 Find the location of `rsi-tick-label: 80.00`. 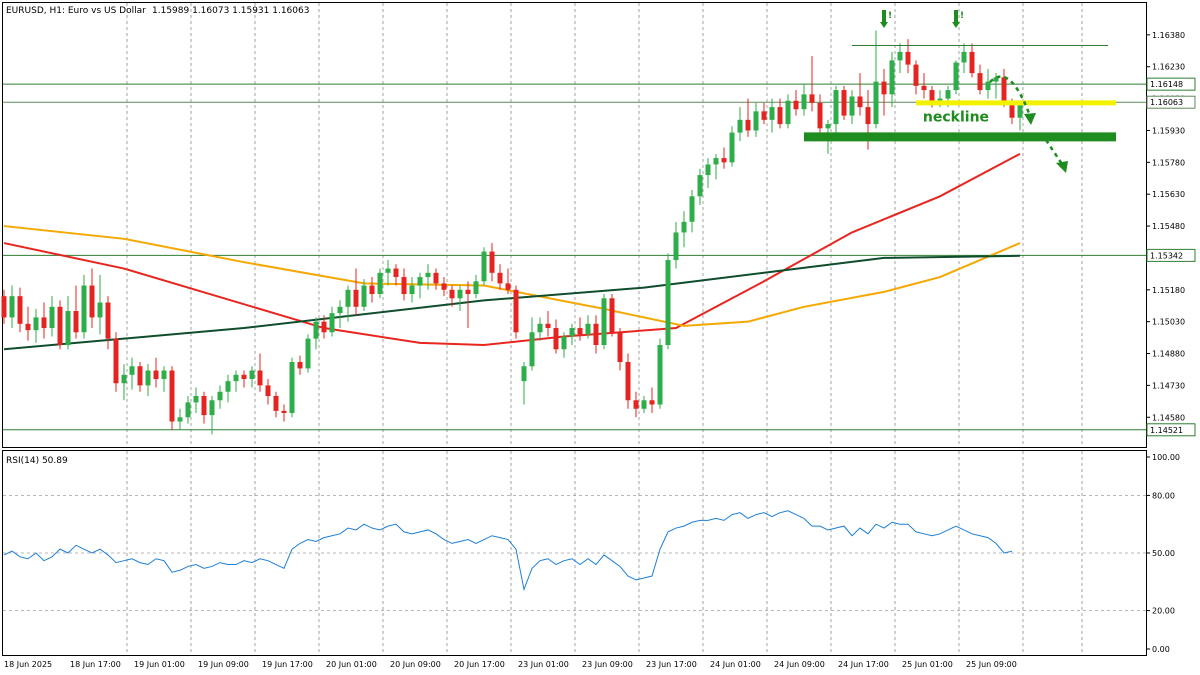

rsi-tick-label: 80.00 is located at coordinates (1163, 495).